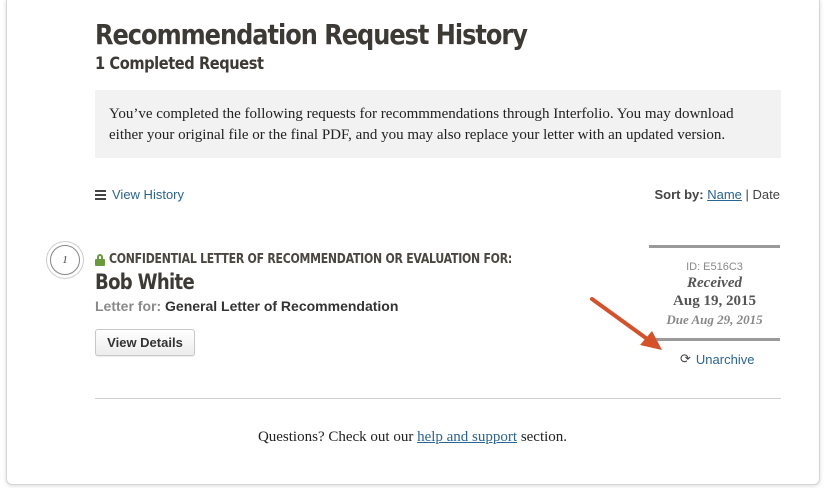 The height and width of the screenshot is (488, 825). What do you see at coordinates (148, 194) in the screenshot?
I see `view-history-label: View History` at bounding box center [148, 194].